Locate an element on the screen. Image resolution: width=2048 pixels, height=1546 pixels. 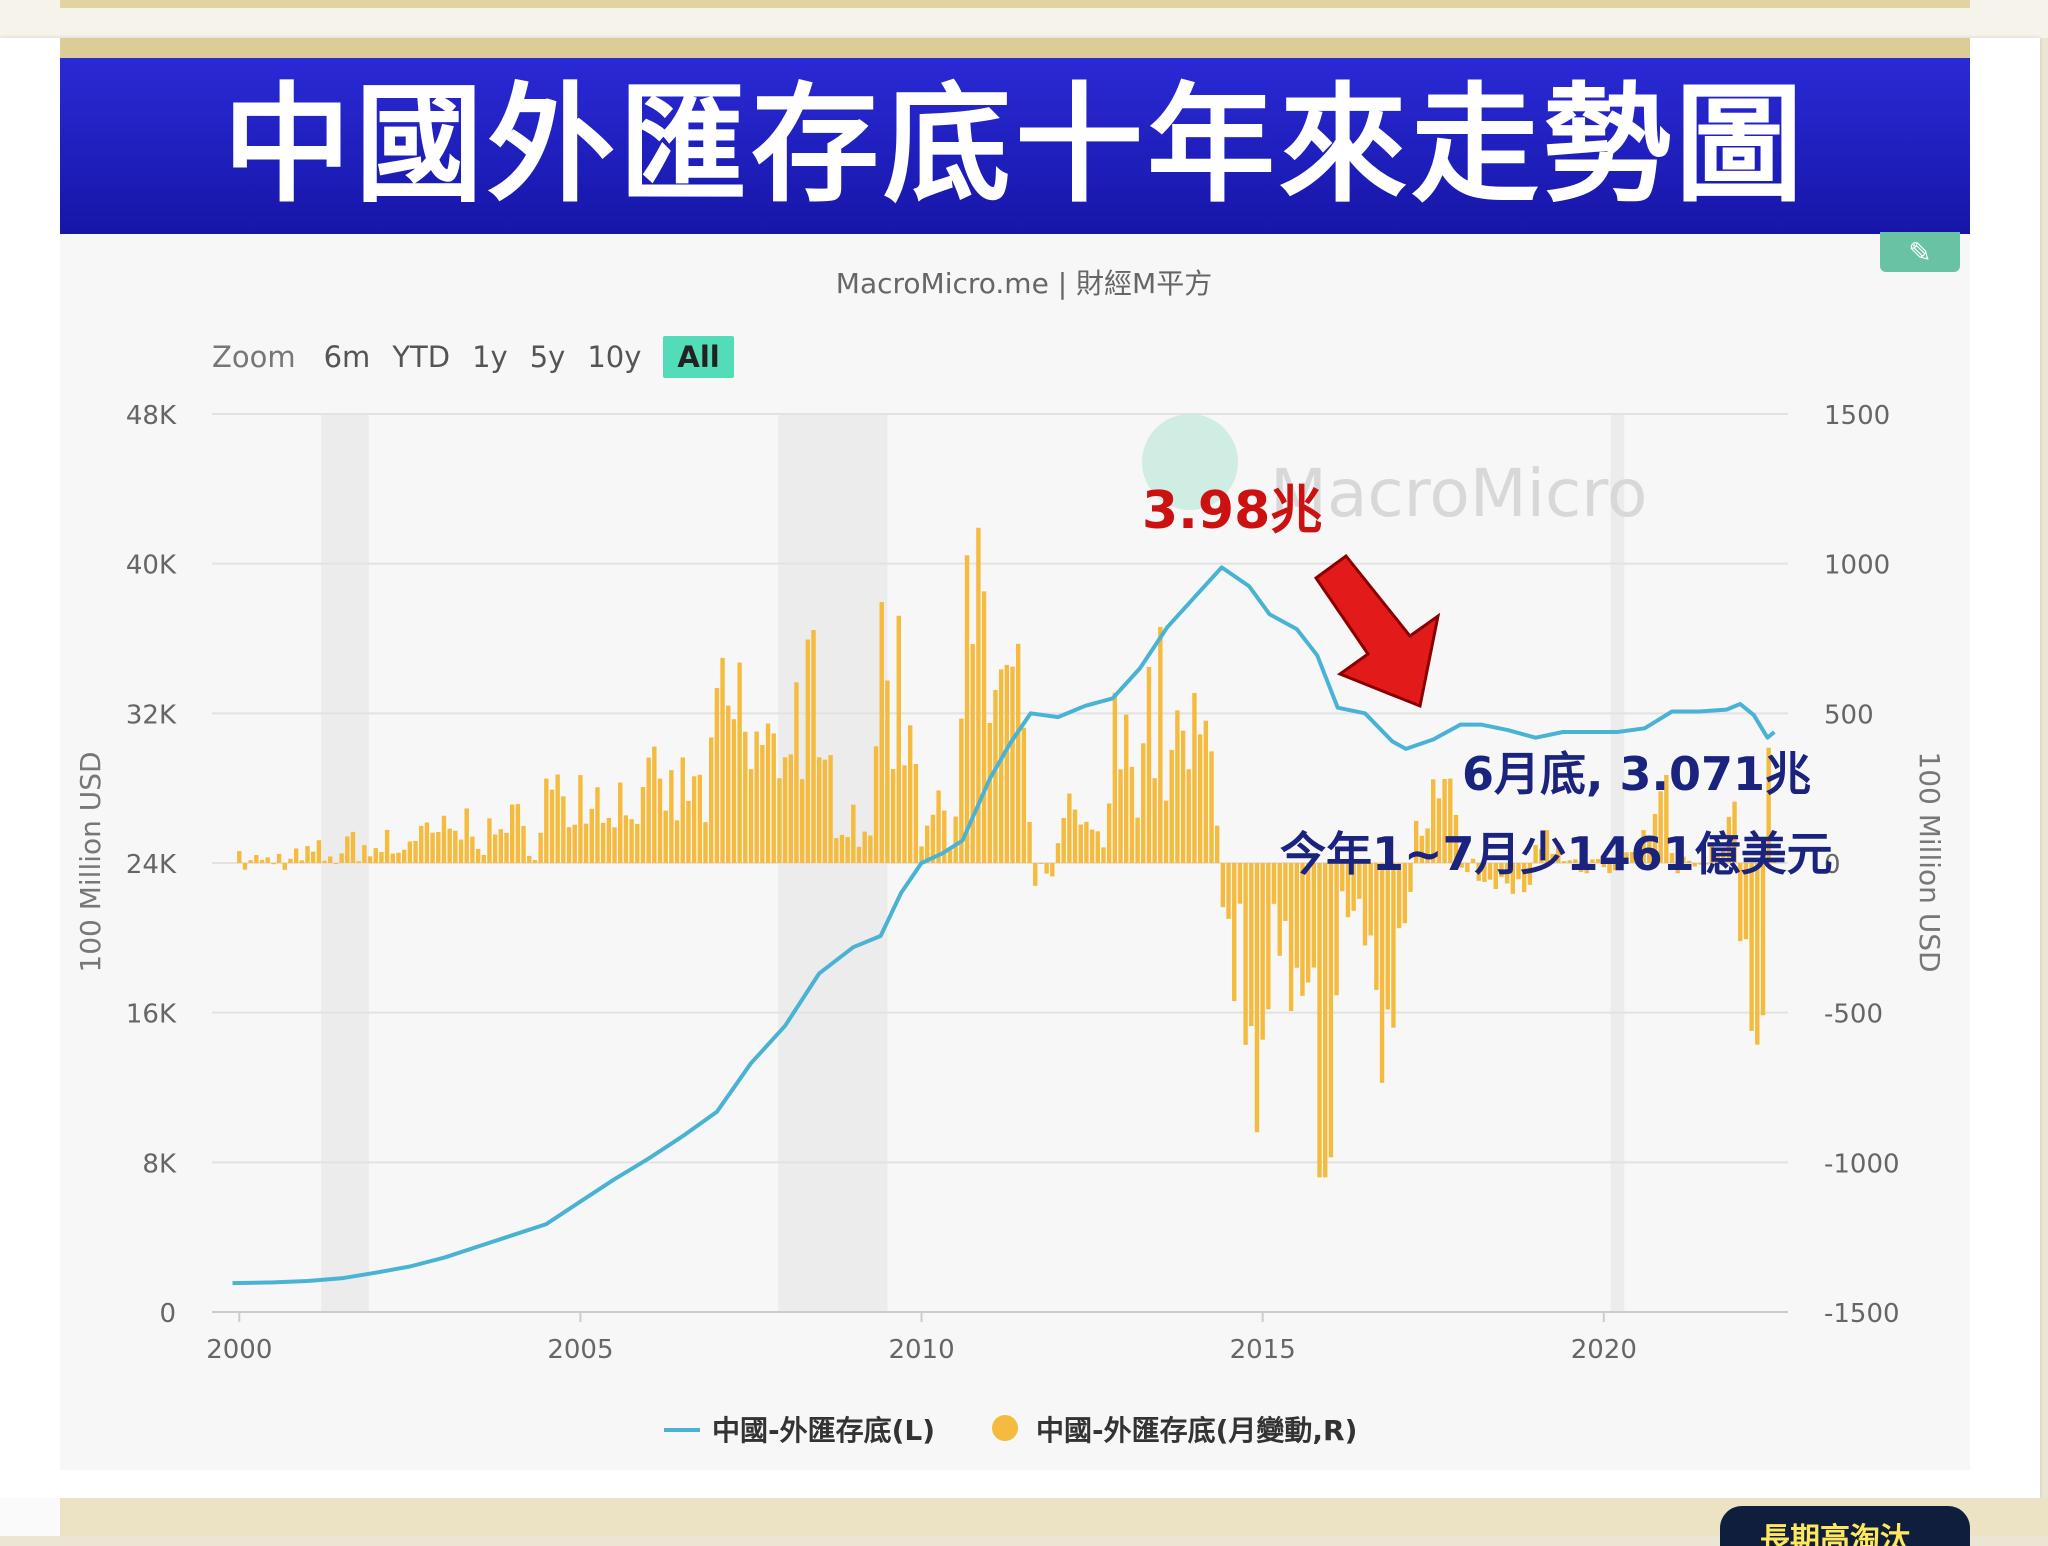
bottom-pill-button: 長期高淘汰 is located at coordinates (1845, 1526).